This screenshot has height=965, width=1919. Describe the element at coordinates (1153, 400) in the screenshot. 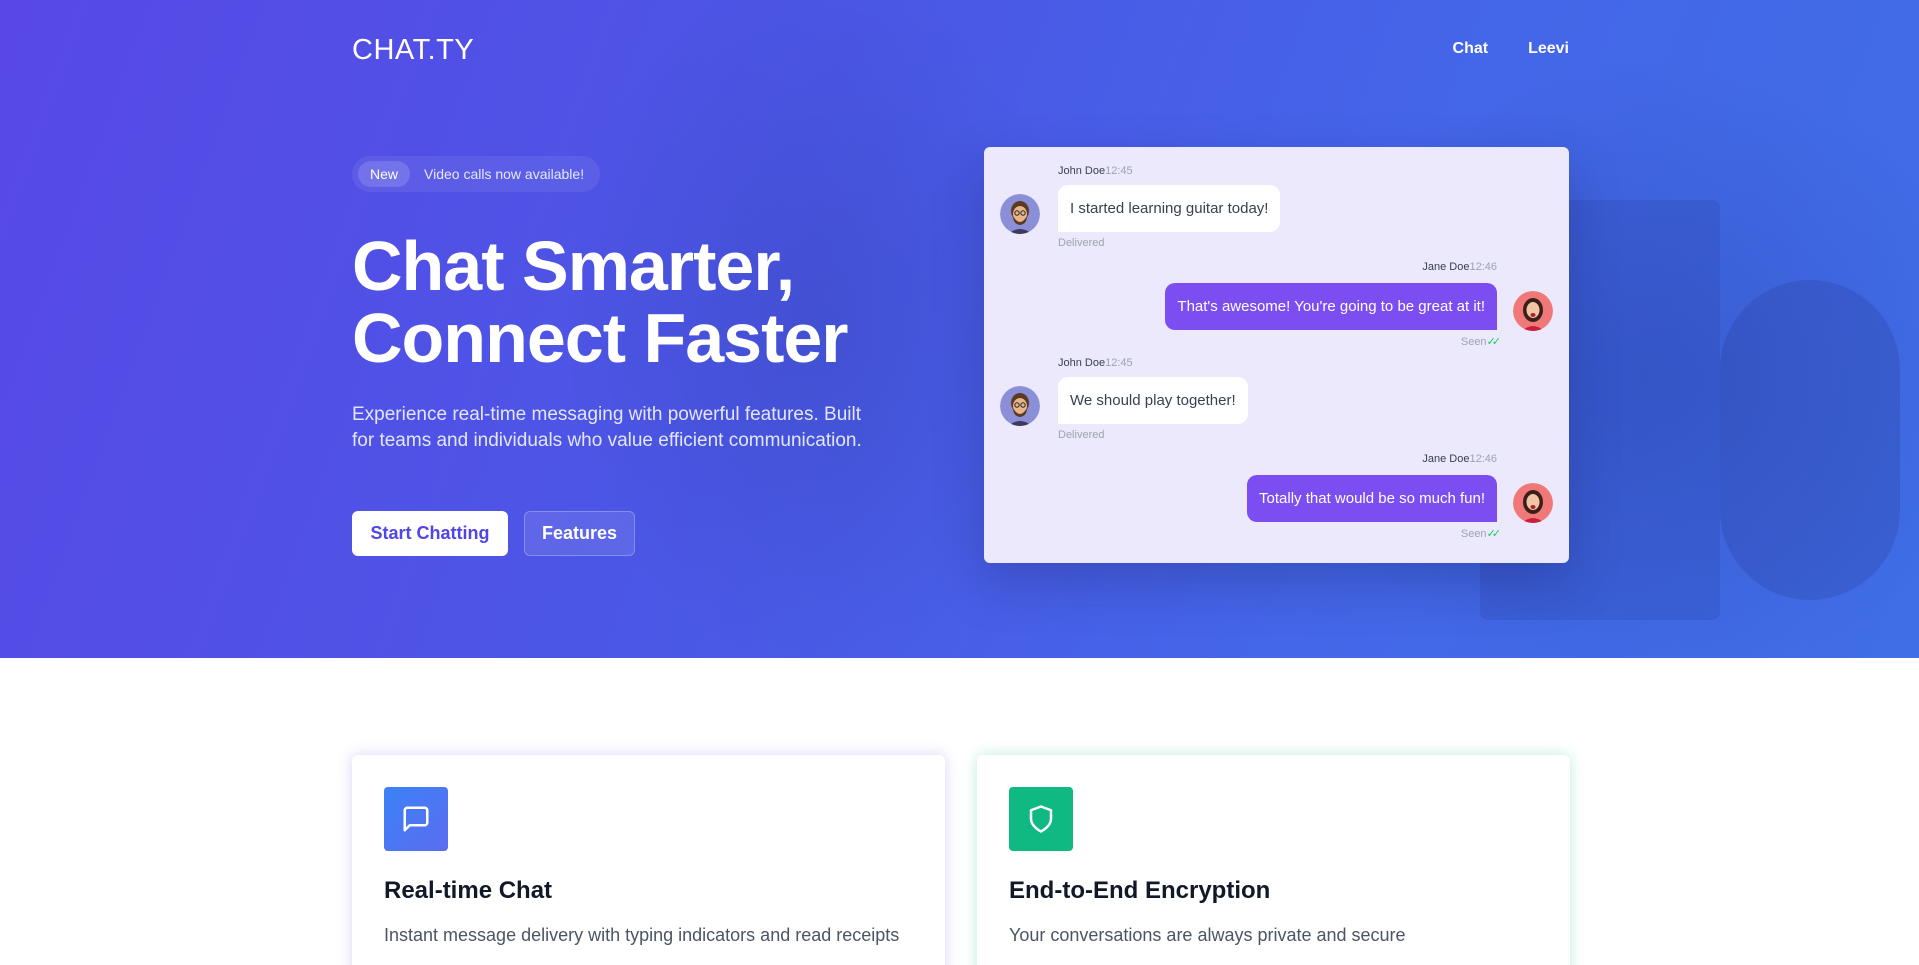

I see `message-bubble-incoming: We should play together!` at that location.